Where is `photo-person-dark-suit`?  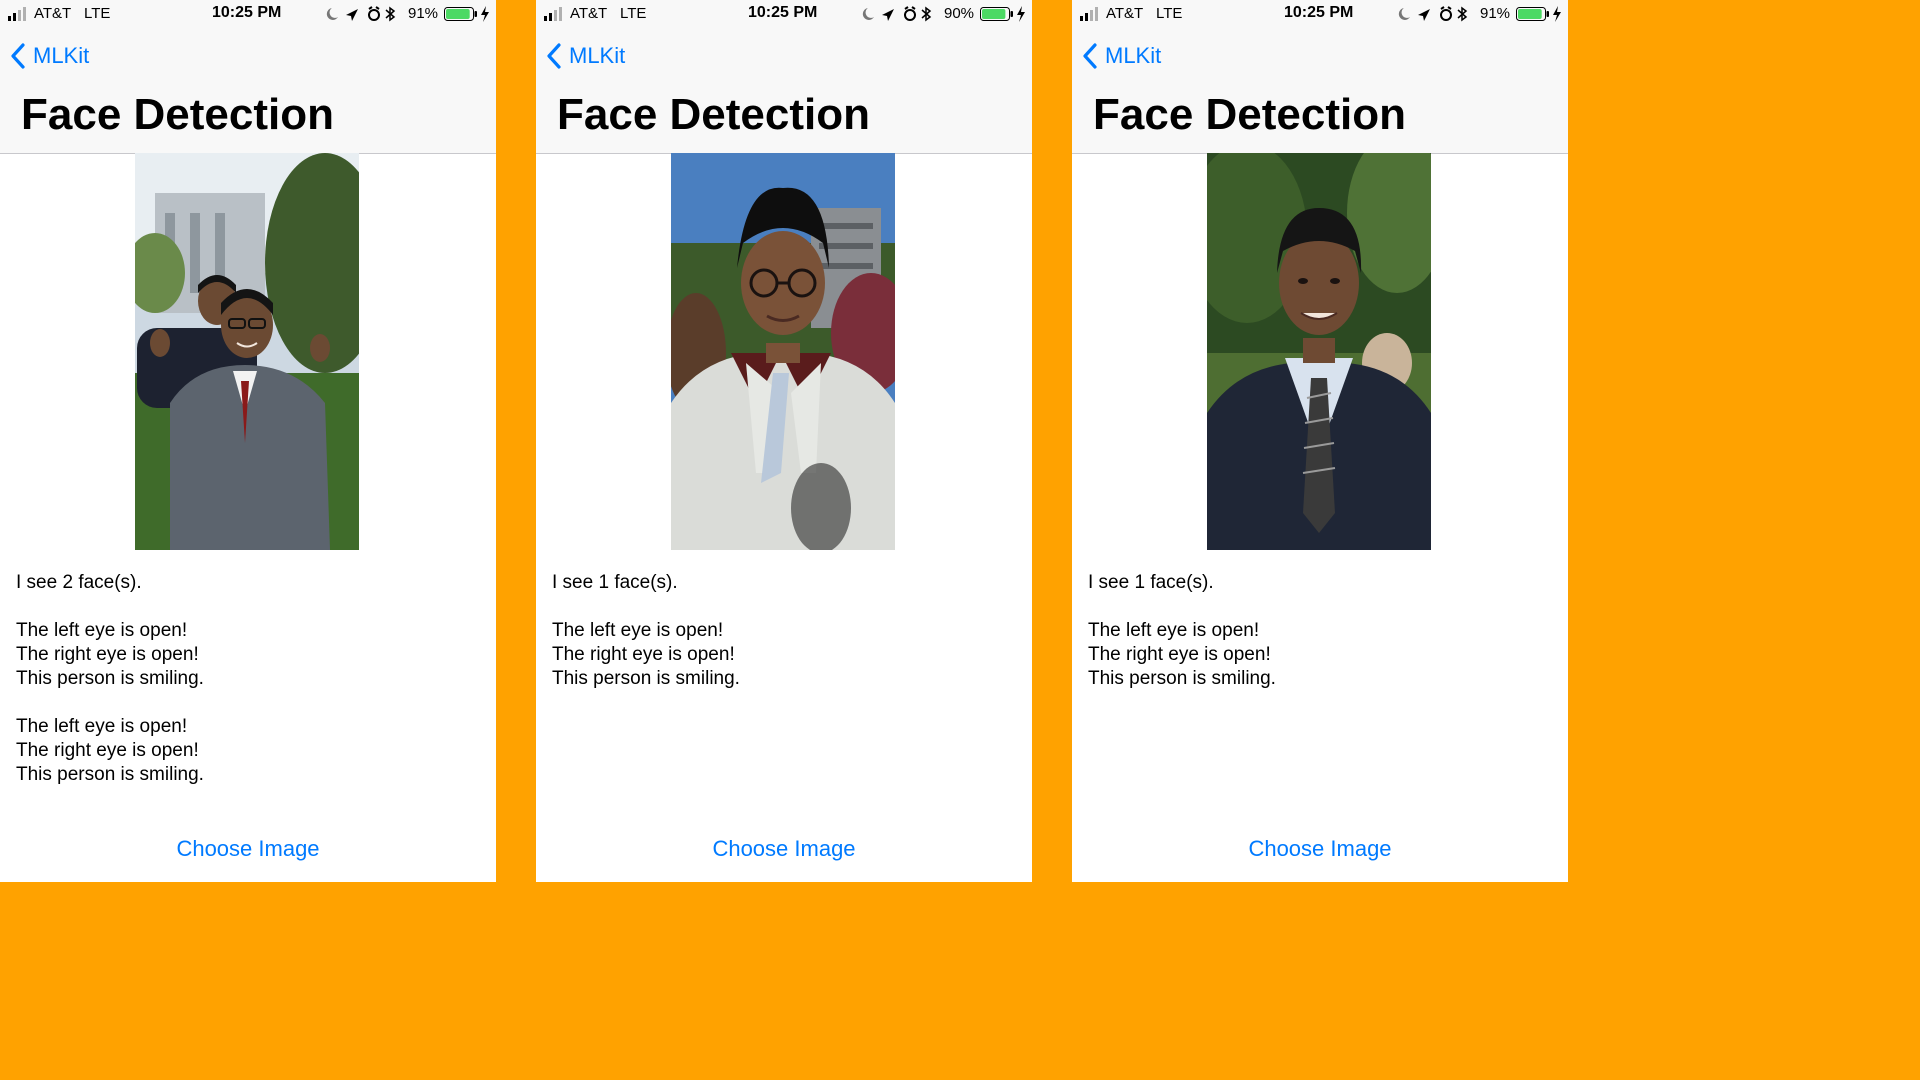 photo-person-dark-suit is located at coordinates (1319, 351).